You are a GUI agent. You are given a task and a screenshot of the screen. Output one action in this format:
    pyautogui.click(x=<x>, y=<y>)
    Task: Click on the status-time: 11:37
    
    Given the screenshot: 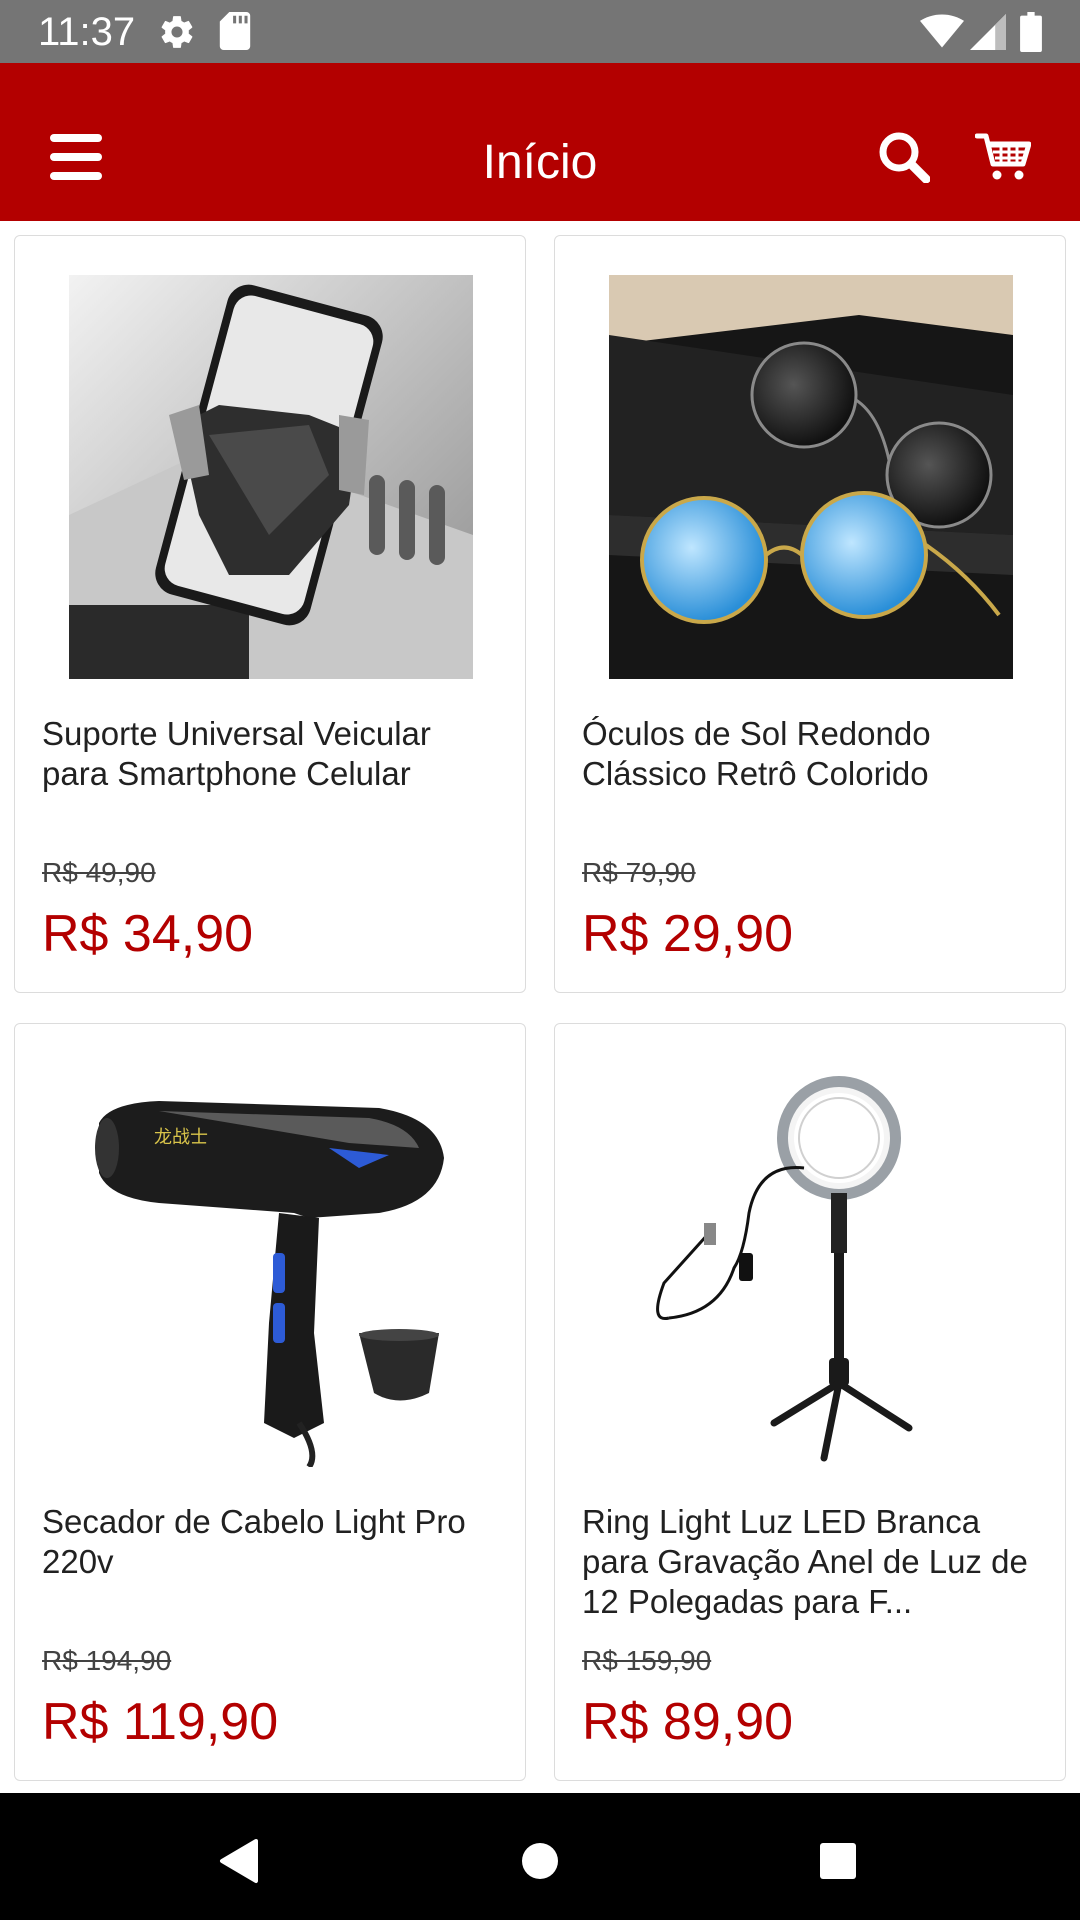 What is the action you would take?
    pyautogui.click(x=87, y=32)
    